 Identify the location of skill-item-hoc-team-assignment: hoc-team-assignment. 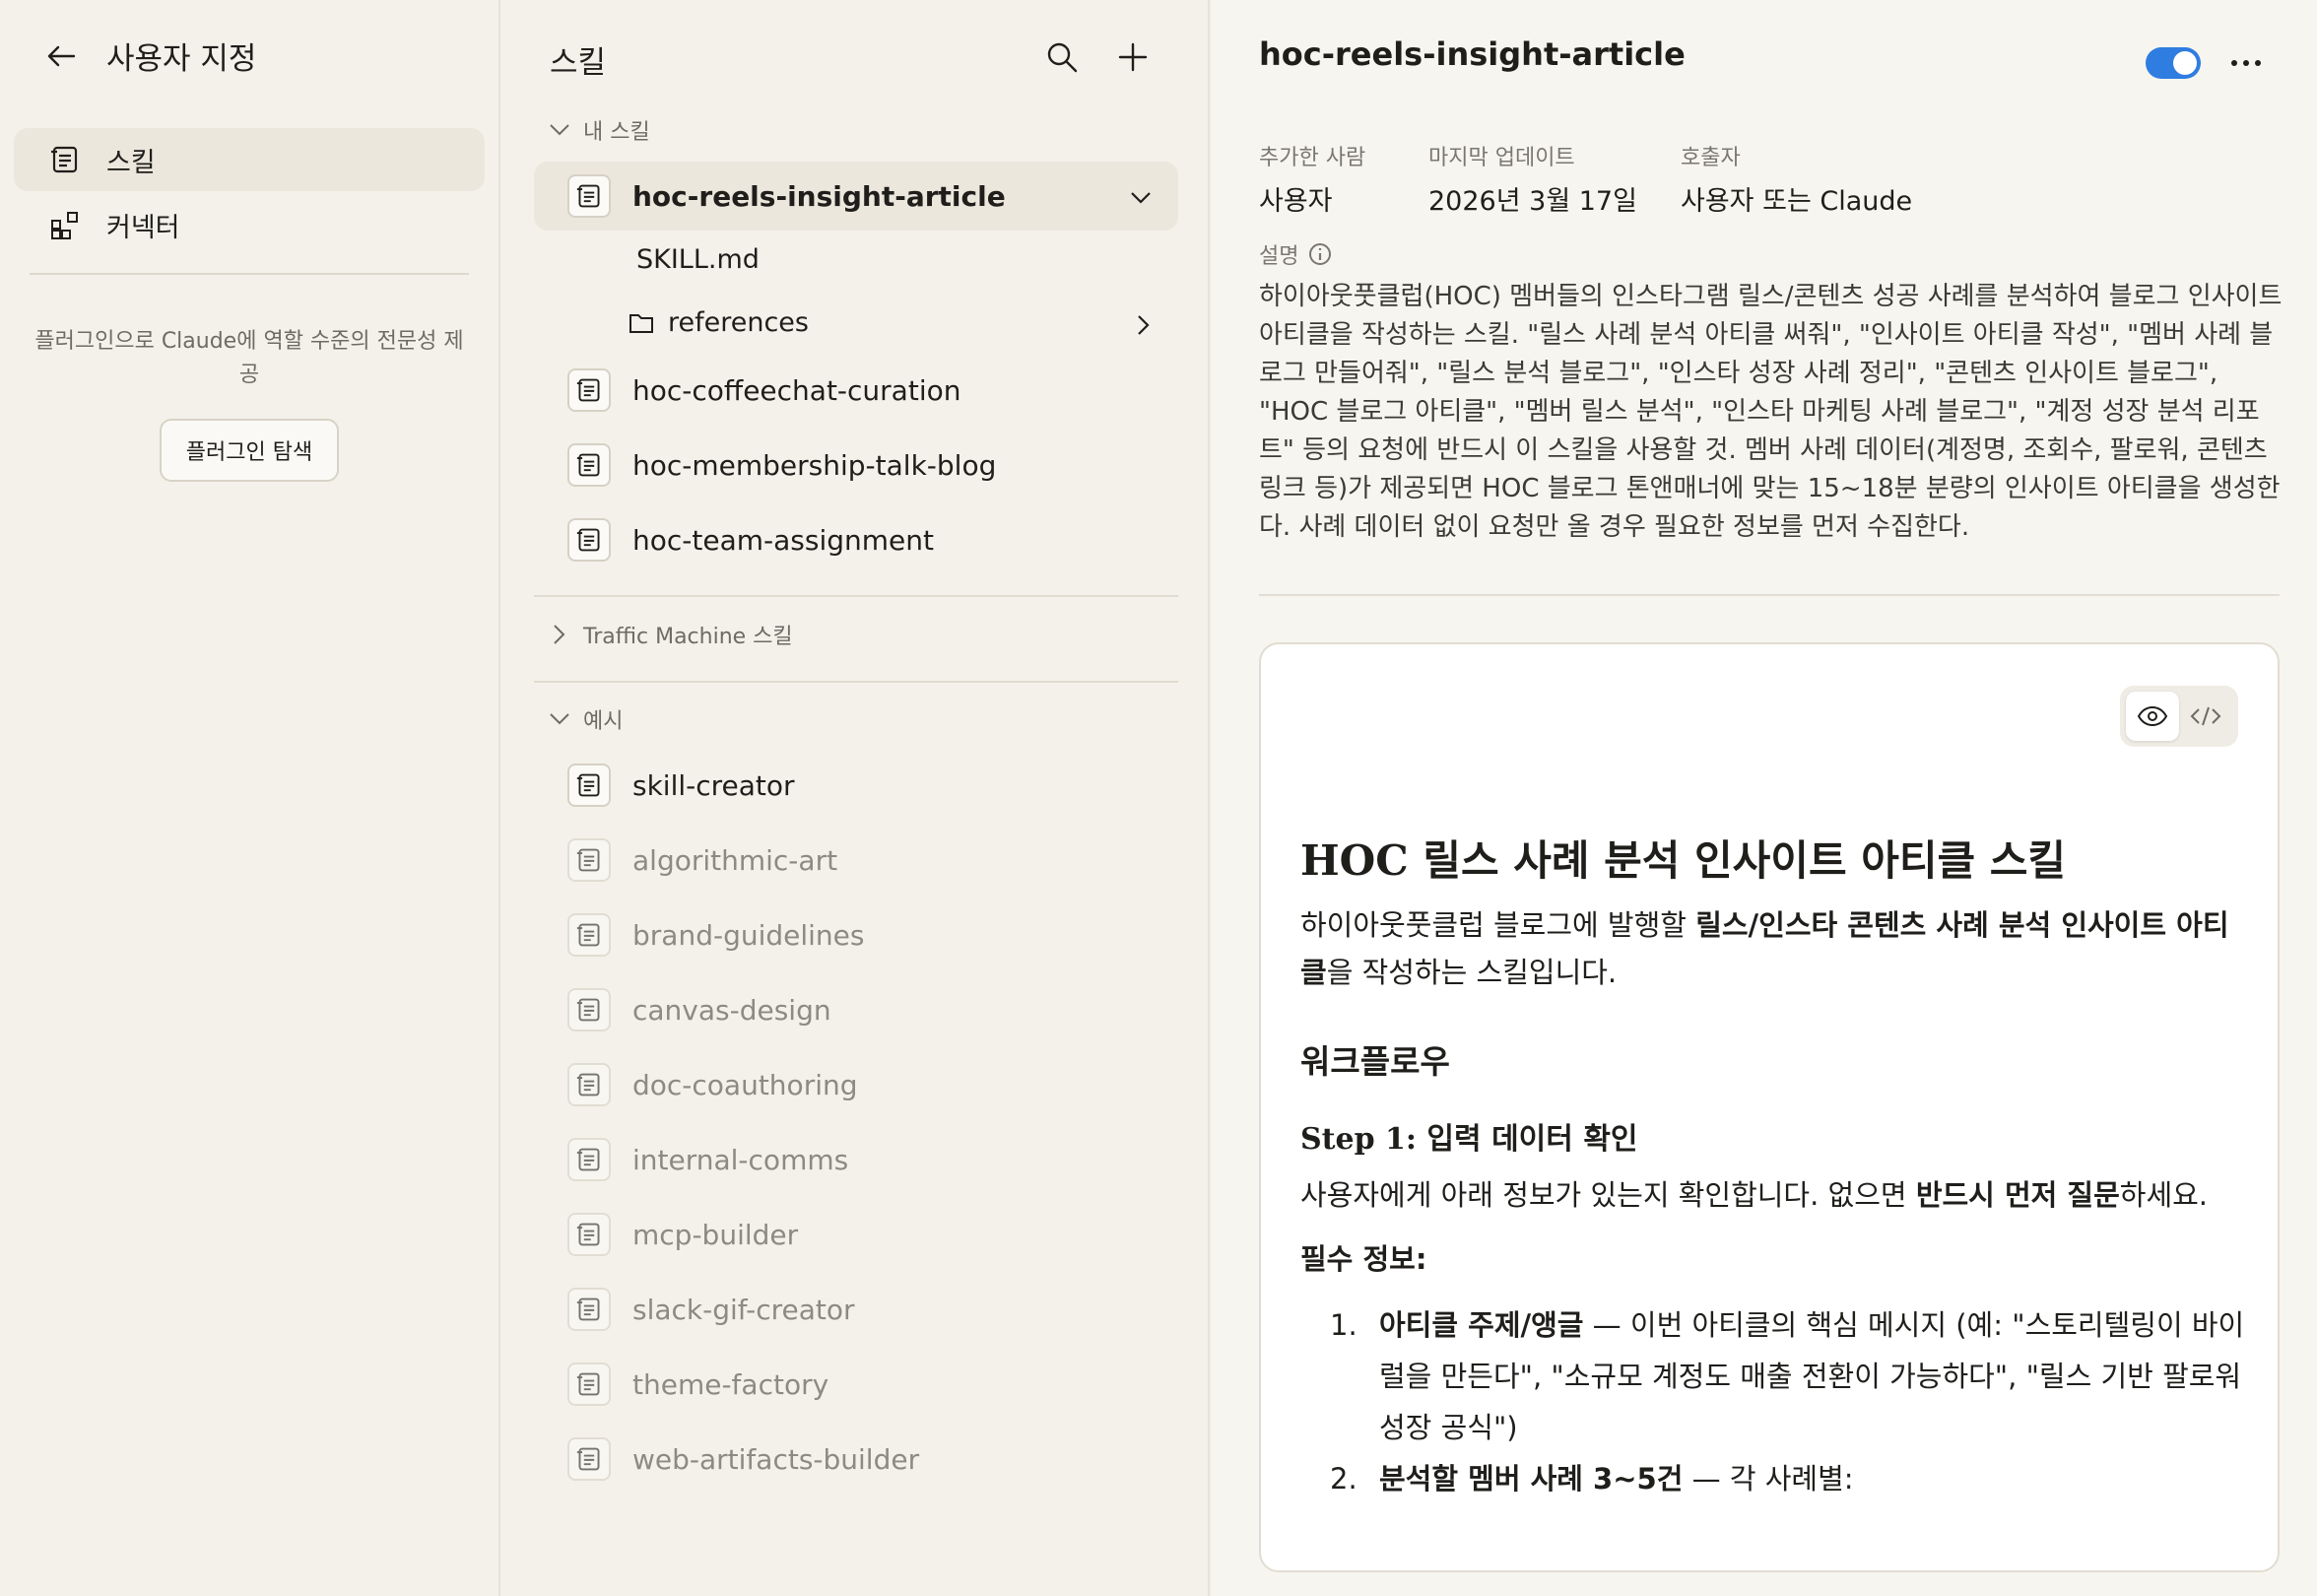
(856, 539).